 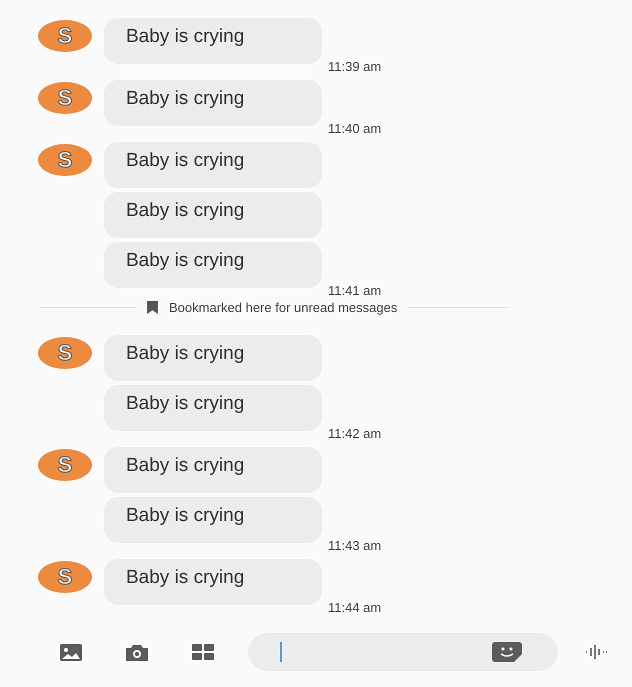 I want to click on image-icon, so click(x=71, y=652).